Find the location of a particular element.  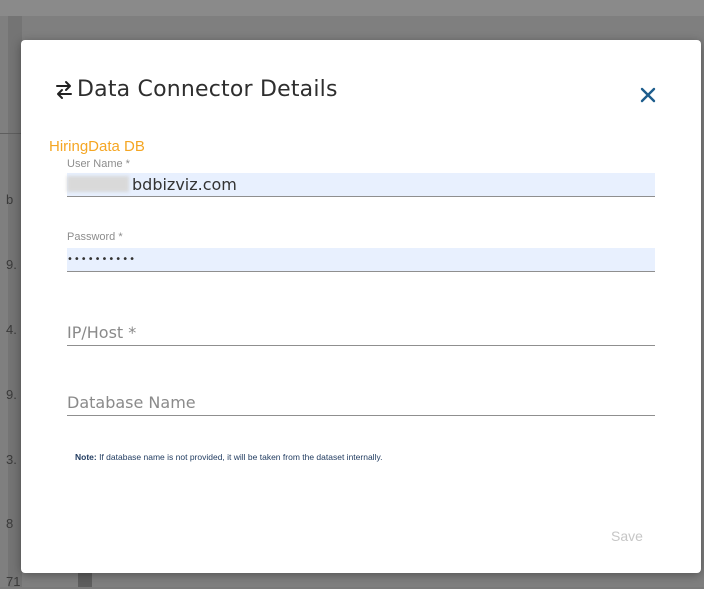

connector-name-label: HiringData DB is located at coordinates (97, 146).